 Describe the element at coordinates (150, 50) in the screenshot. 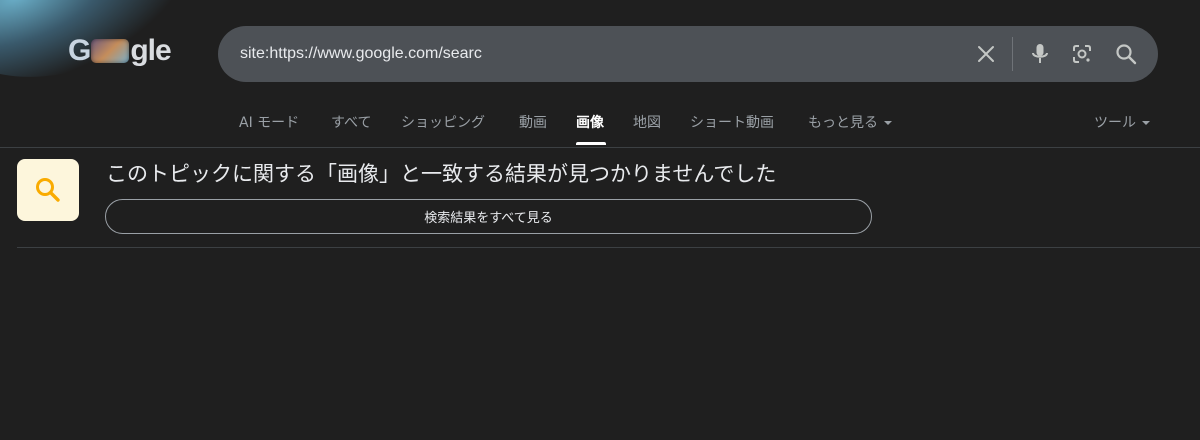

I see `logo-letters-gle: gle` at that location.